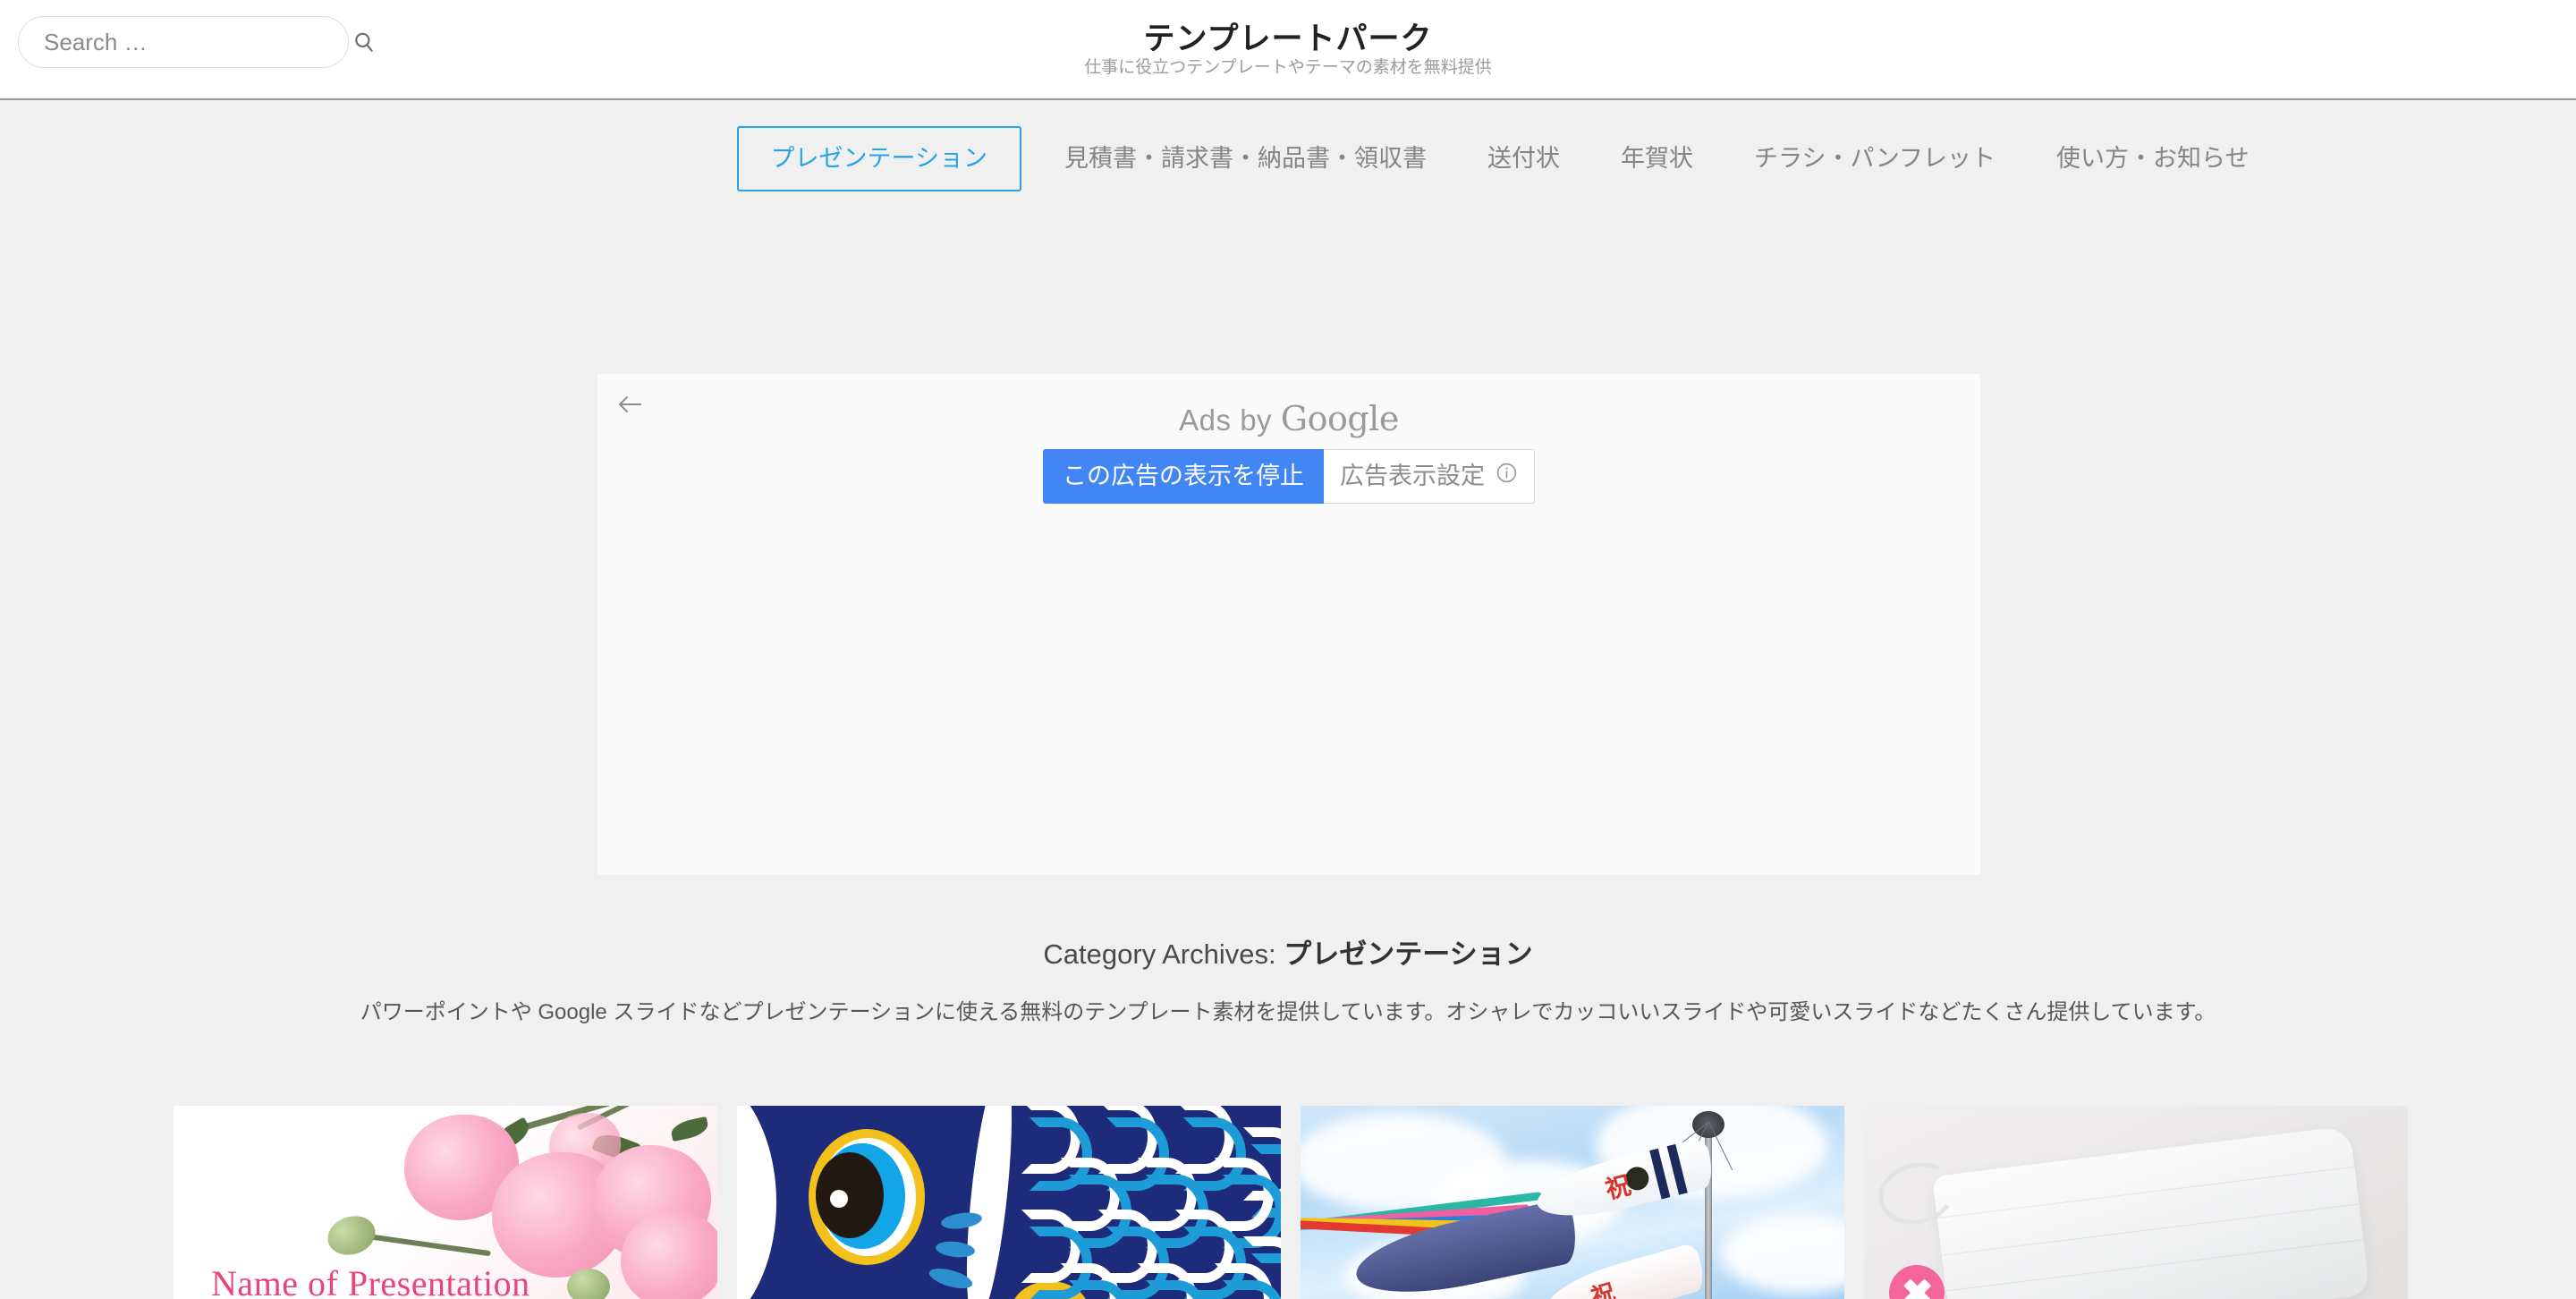 The width and height of the screenshot is (2576, 1299). What do you see at coordinates (185, 42) in the screenshot?
I see `search-input` at bounding box center [185, 42].